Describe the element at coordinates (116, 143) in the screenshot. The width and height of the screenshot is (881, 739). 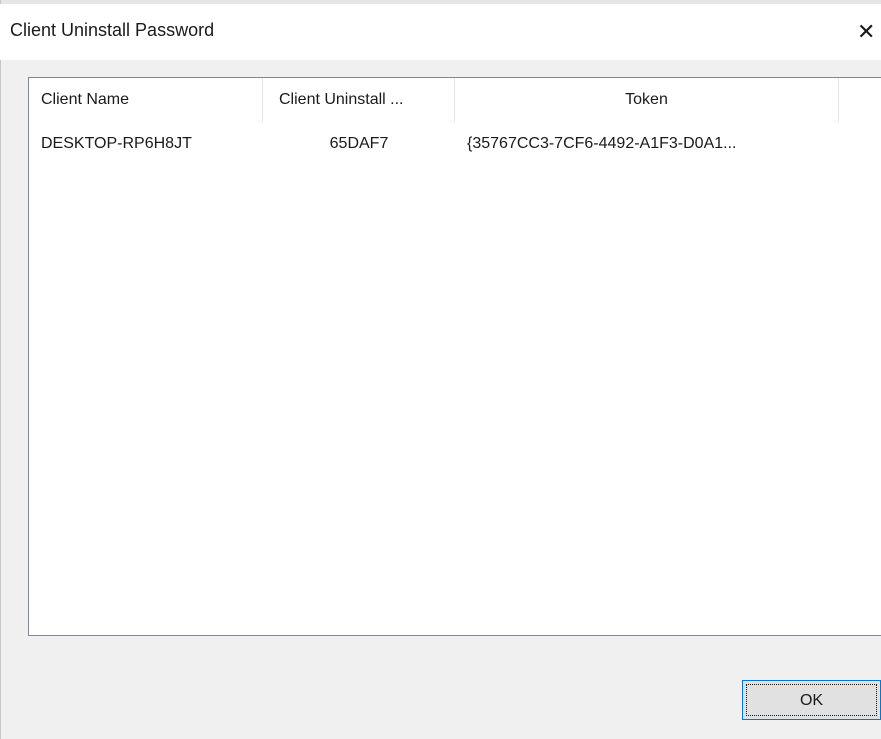
I see `cell-client-name: DESKTOP-RP6H8JT` at that location.